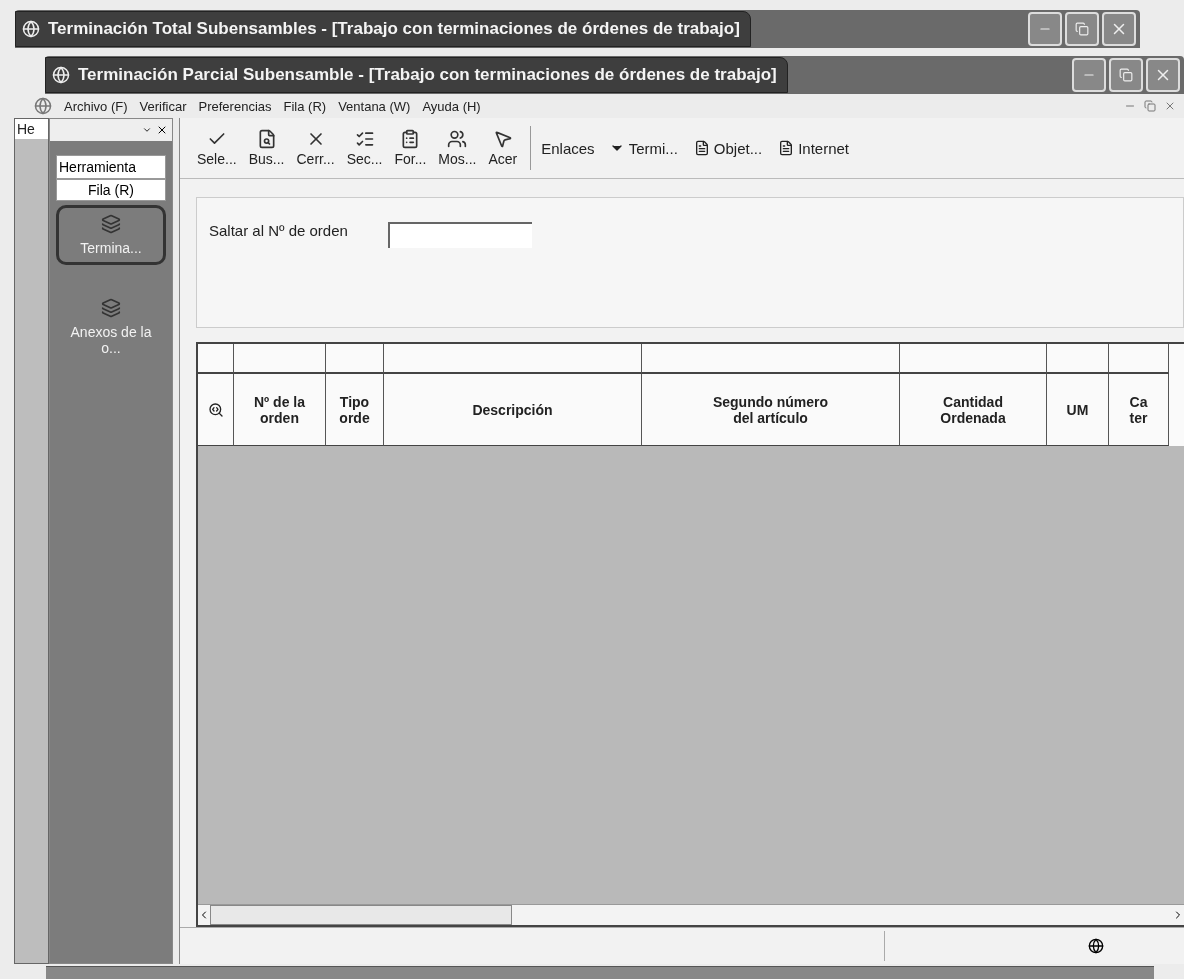 The height and width of the screenshot is (979, 1184). I want to click on horizontal-scrollbar, so click(691, 914).